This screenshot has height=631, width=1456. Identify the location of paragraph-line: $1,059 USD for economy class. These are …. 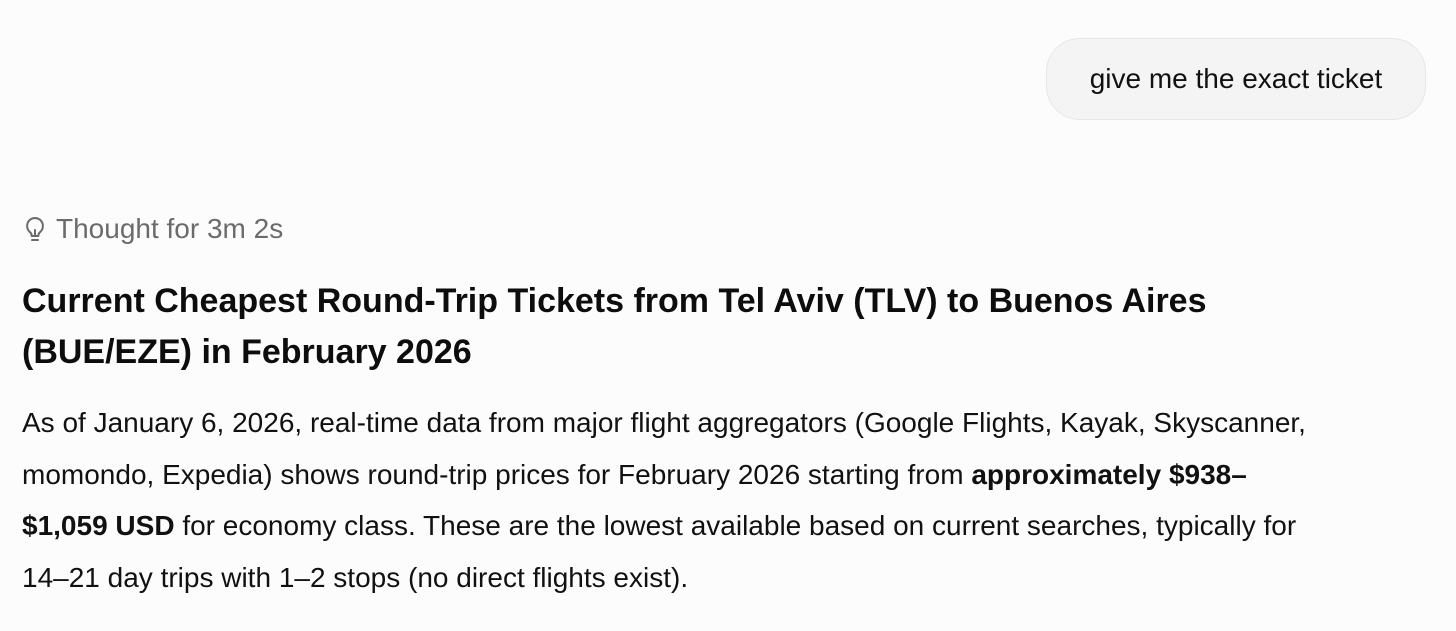
(732, 526).